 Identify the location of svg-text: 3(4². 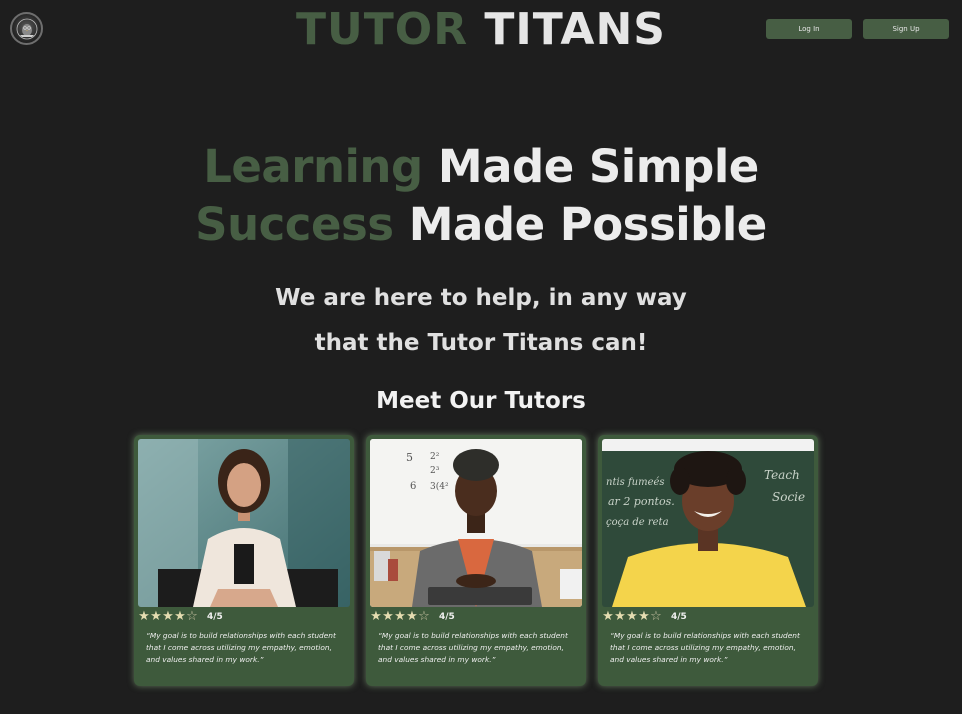
(439, 486).